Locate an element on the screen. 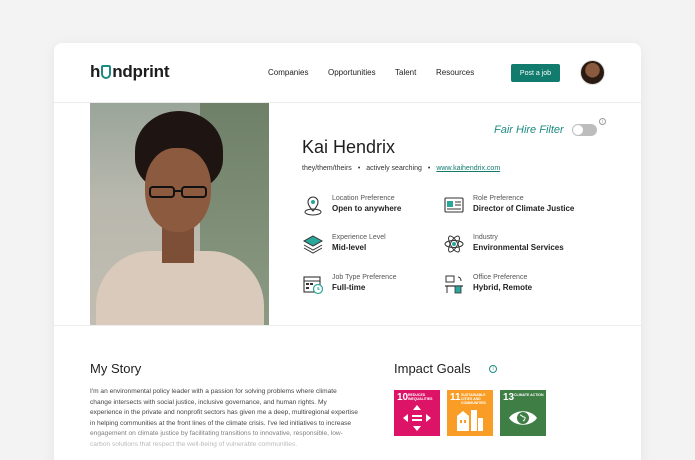 The height and width of the screenshot is (460, 695). profile-photo is located at coordinates (179, 214).